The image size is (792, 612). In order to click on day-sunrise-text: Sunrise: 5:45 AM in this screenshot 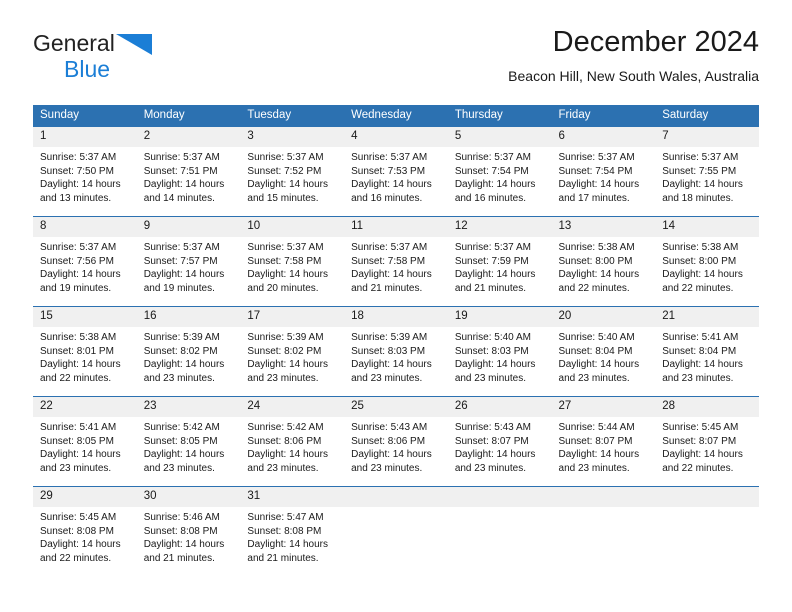, I will do `click(700, 427)`.